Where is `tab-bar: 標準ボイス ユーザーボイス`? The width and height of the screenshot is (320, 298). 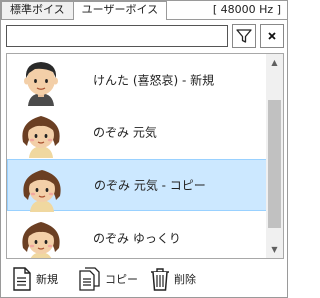 tab-bar: 標準ボイス ユーザーボイス is located at coordinates (84, 10).